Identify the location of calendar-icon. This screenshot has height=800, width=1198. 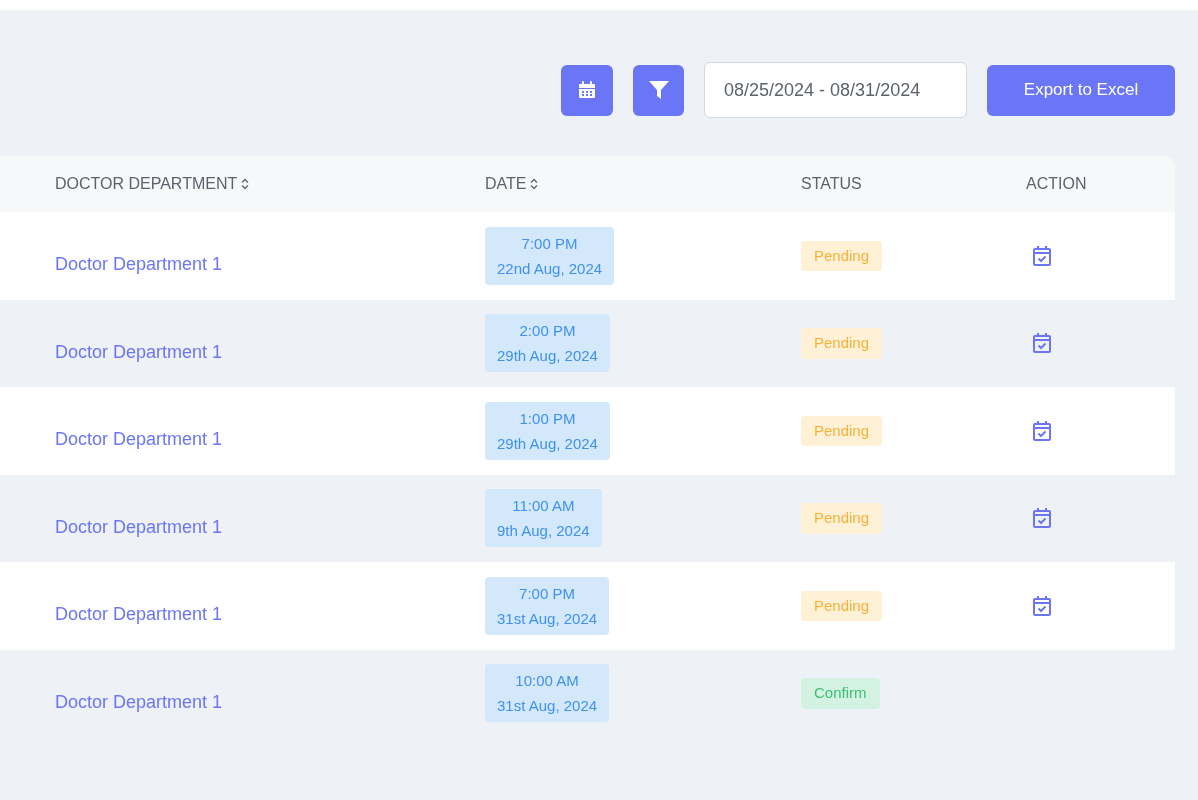
(587, 90).